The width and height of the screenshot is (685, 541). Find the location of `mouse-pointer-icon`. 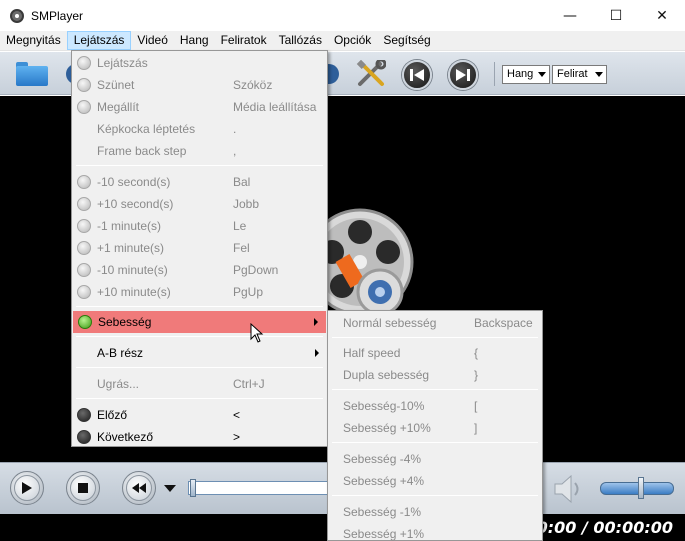

mouse-pointer-icon is located at coordinates (257, 332).